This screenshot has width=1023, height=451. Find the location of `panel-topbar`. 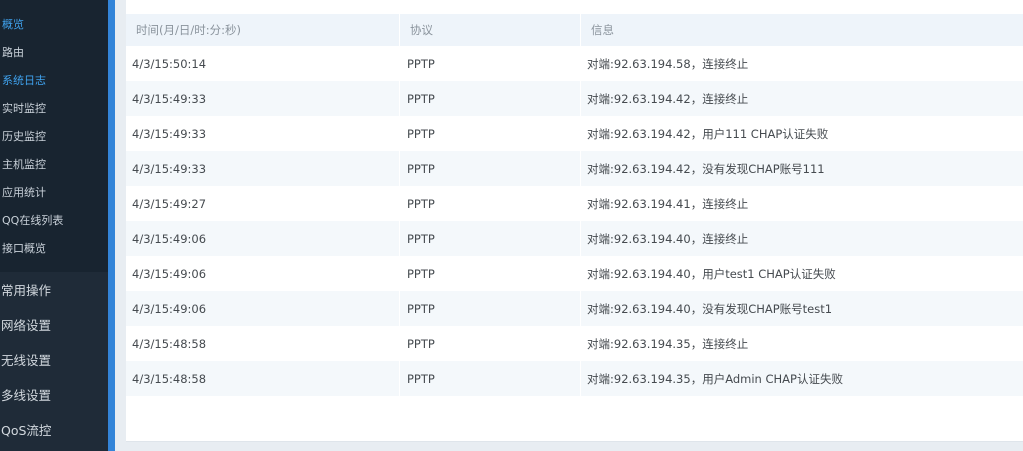

panel-topbar is located at coordinates (574, 7).